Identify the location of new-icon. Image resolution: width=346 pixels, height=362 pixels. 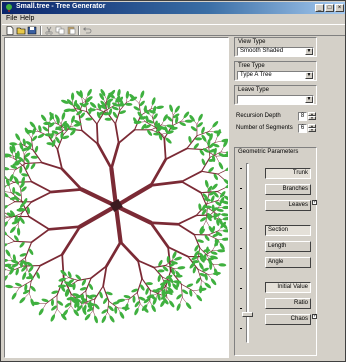
(10, 30).